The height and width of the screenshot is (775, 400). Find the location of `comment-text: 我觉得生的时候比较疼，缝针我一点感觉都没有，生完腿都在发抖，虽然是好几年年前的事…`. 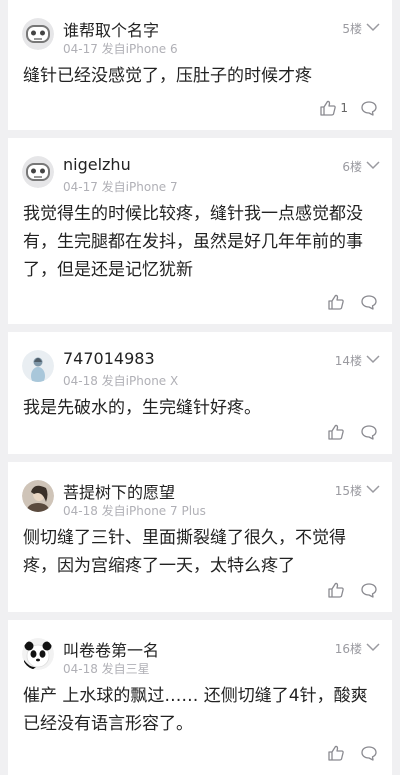

comment-text: 我觉得生的时候比较疼，缝针我一点感觉都没有，生完腿都在发抖，虽然是好几年年前的事… is located at coordinates (193, 242).